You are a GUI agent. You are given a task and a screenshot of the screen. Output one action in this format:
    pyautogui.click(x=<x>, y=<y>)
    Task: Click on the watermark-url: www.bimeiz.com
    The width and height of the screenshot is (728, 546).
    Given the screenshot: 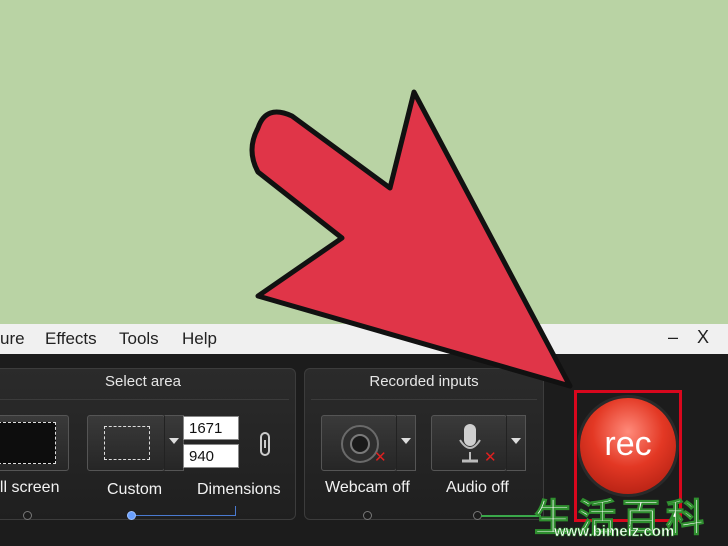 What is the action you would take?
    pyautogui.click(x=614, y=532)
    